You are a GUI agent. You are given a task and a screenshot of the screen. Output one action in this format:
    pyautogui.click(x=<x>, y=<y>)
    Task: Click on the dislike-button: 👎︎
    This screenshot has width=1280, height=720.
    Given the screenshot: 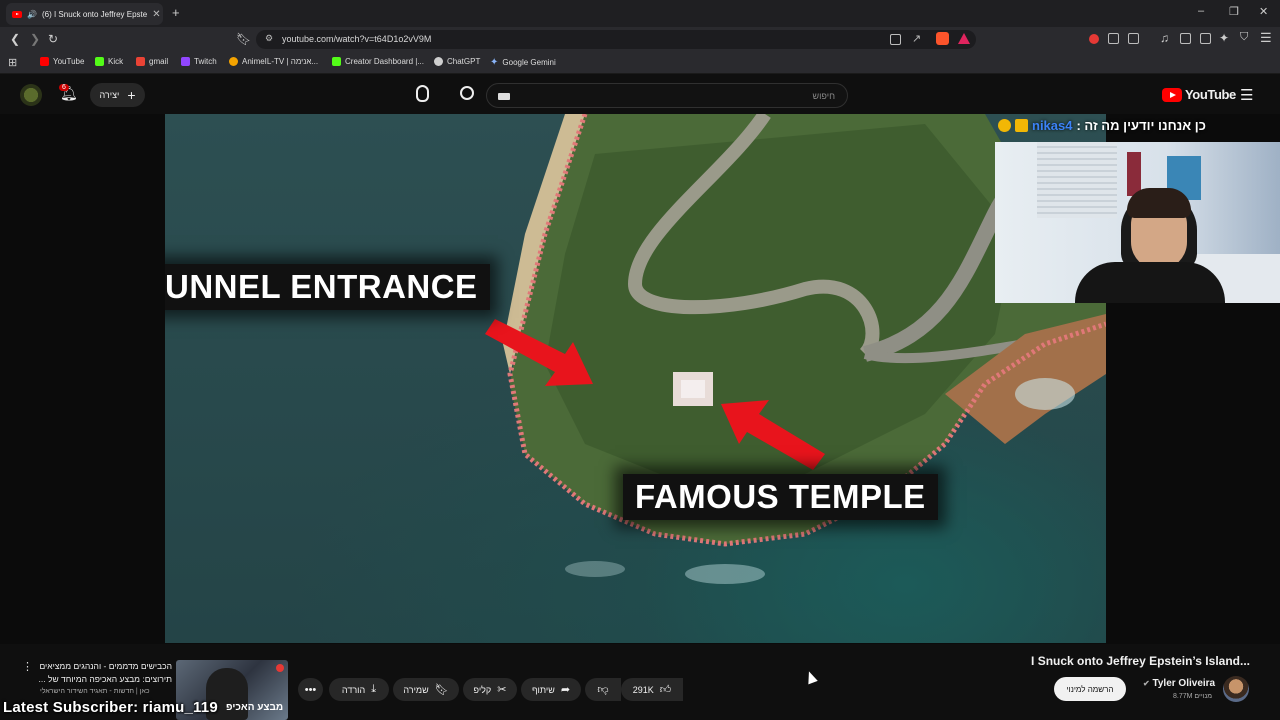 What is the action you would take?
    pyautogui.click(x=603, y=689)
    